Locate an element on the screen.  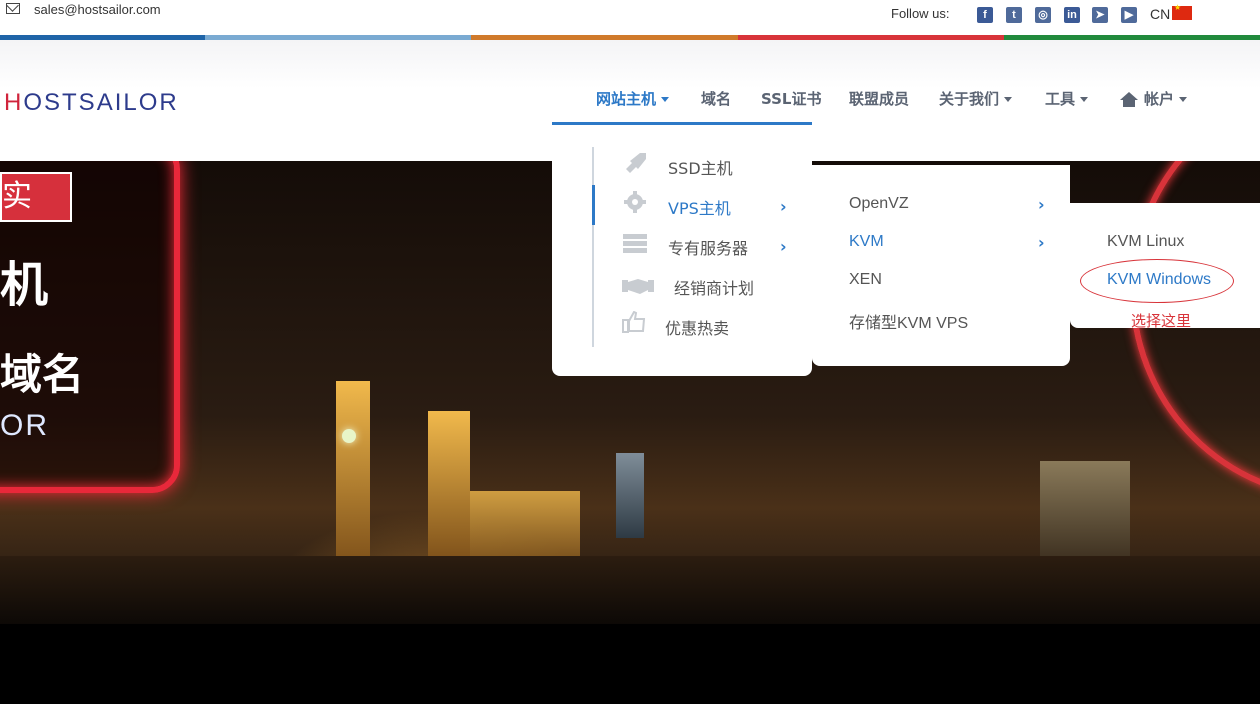
home-icon is located at coordinates (1129, 99).